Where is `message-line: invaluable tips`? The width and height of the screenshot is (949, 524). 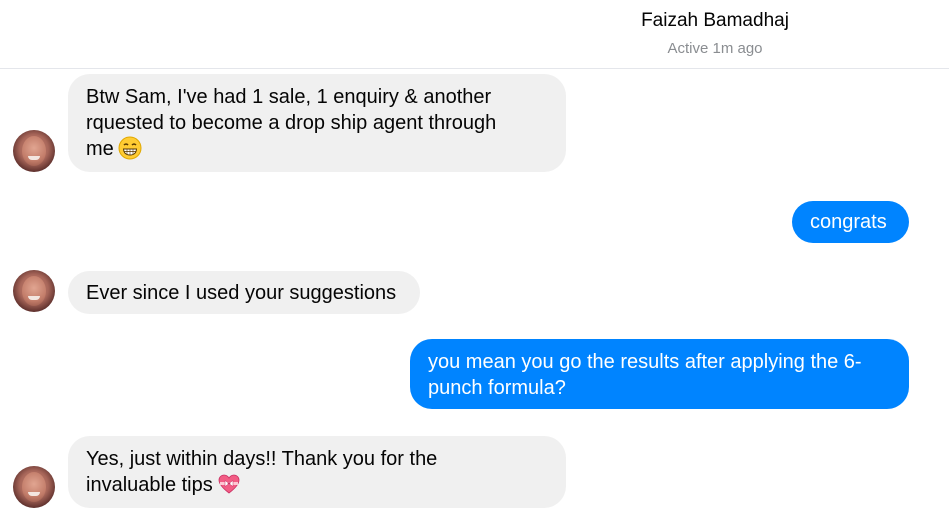
message-line: invaluable tips is located at coordinates (149, 485).